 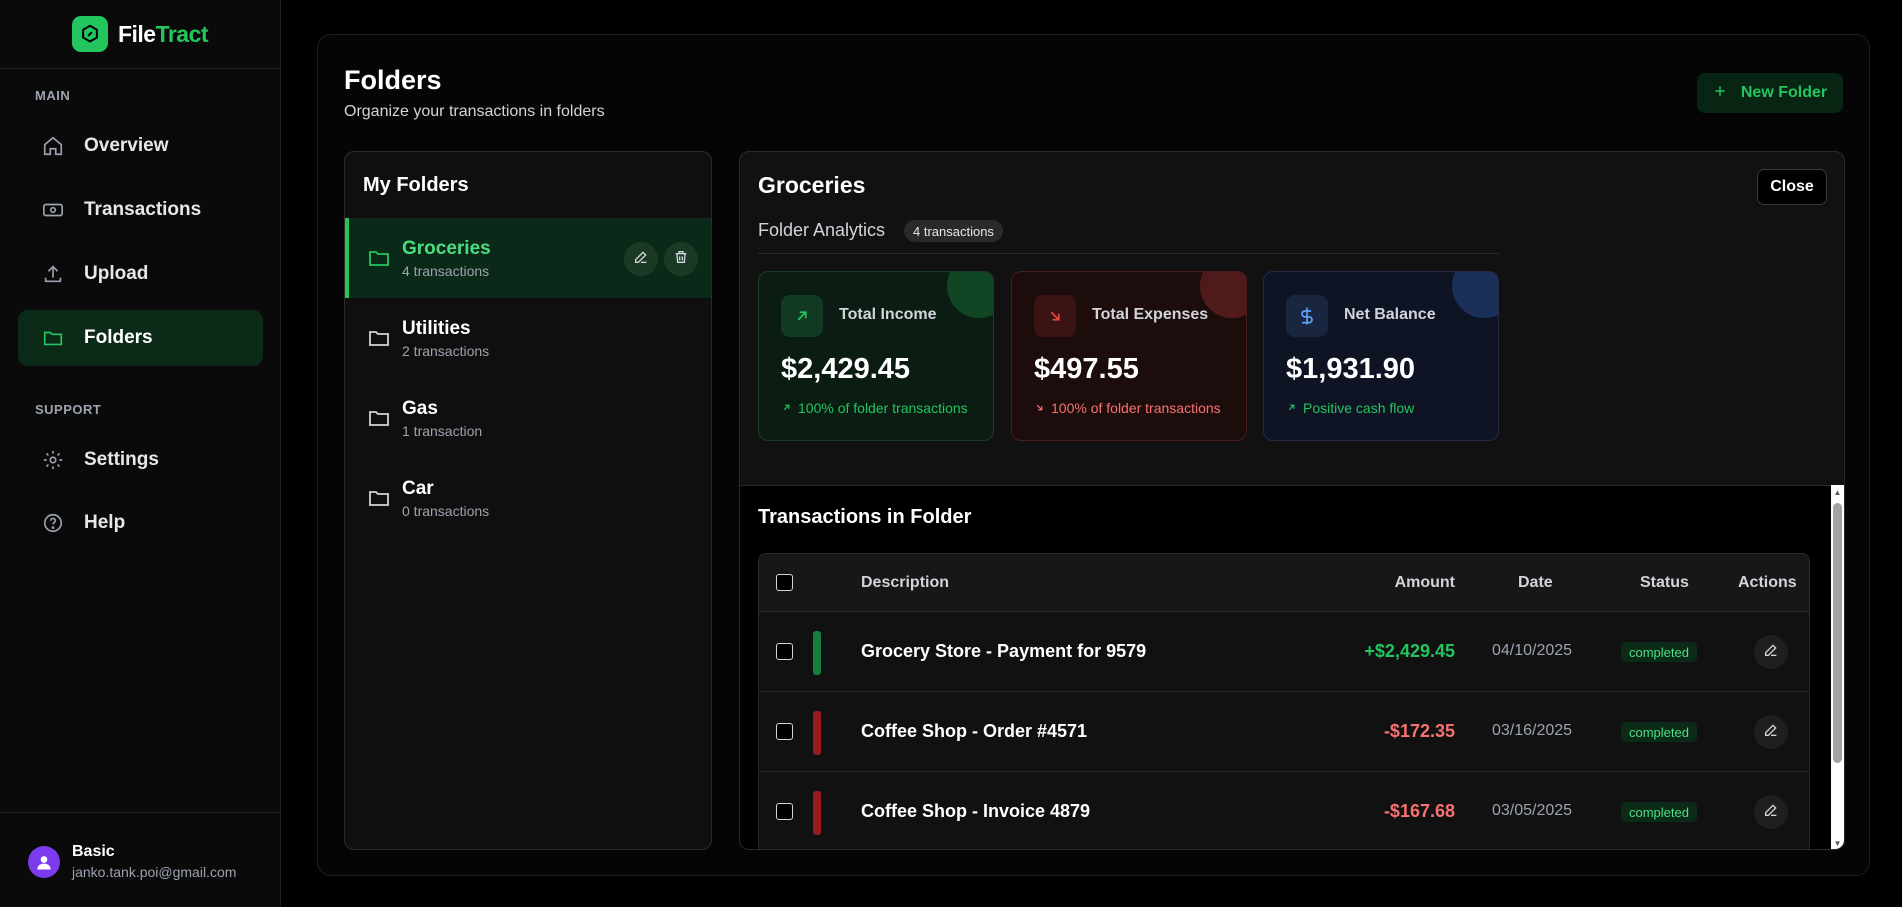 I want to click on gear-icon, so click(x=53, y=460).